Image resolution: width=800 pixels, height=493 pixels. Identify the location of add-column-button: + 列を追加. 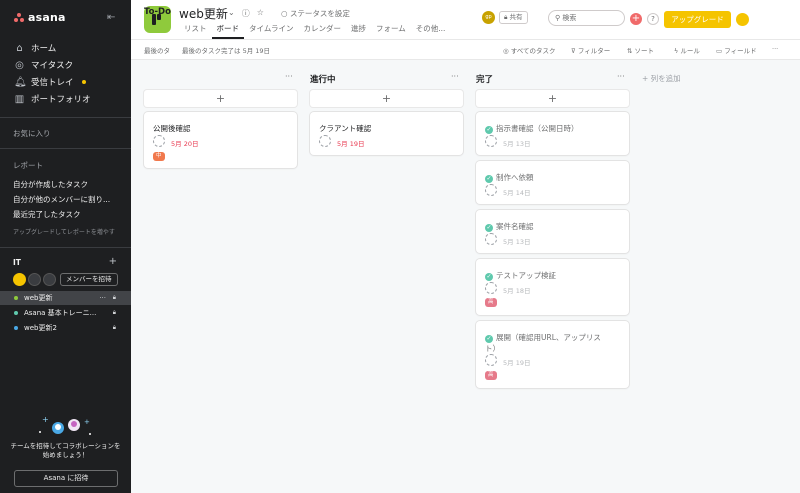
(661, 78).